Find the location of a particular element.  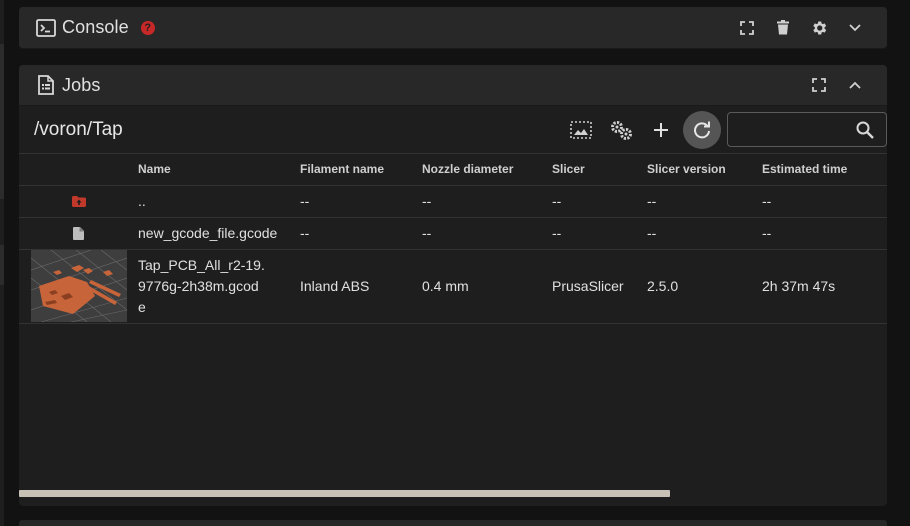

file-icon is located at coordinates (78, 233).